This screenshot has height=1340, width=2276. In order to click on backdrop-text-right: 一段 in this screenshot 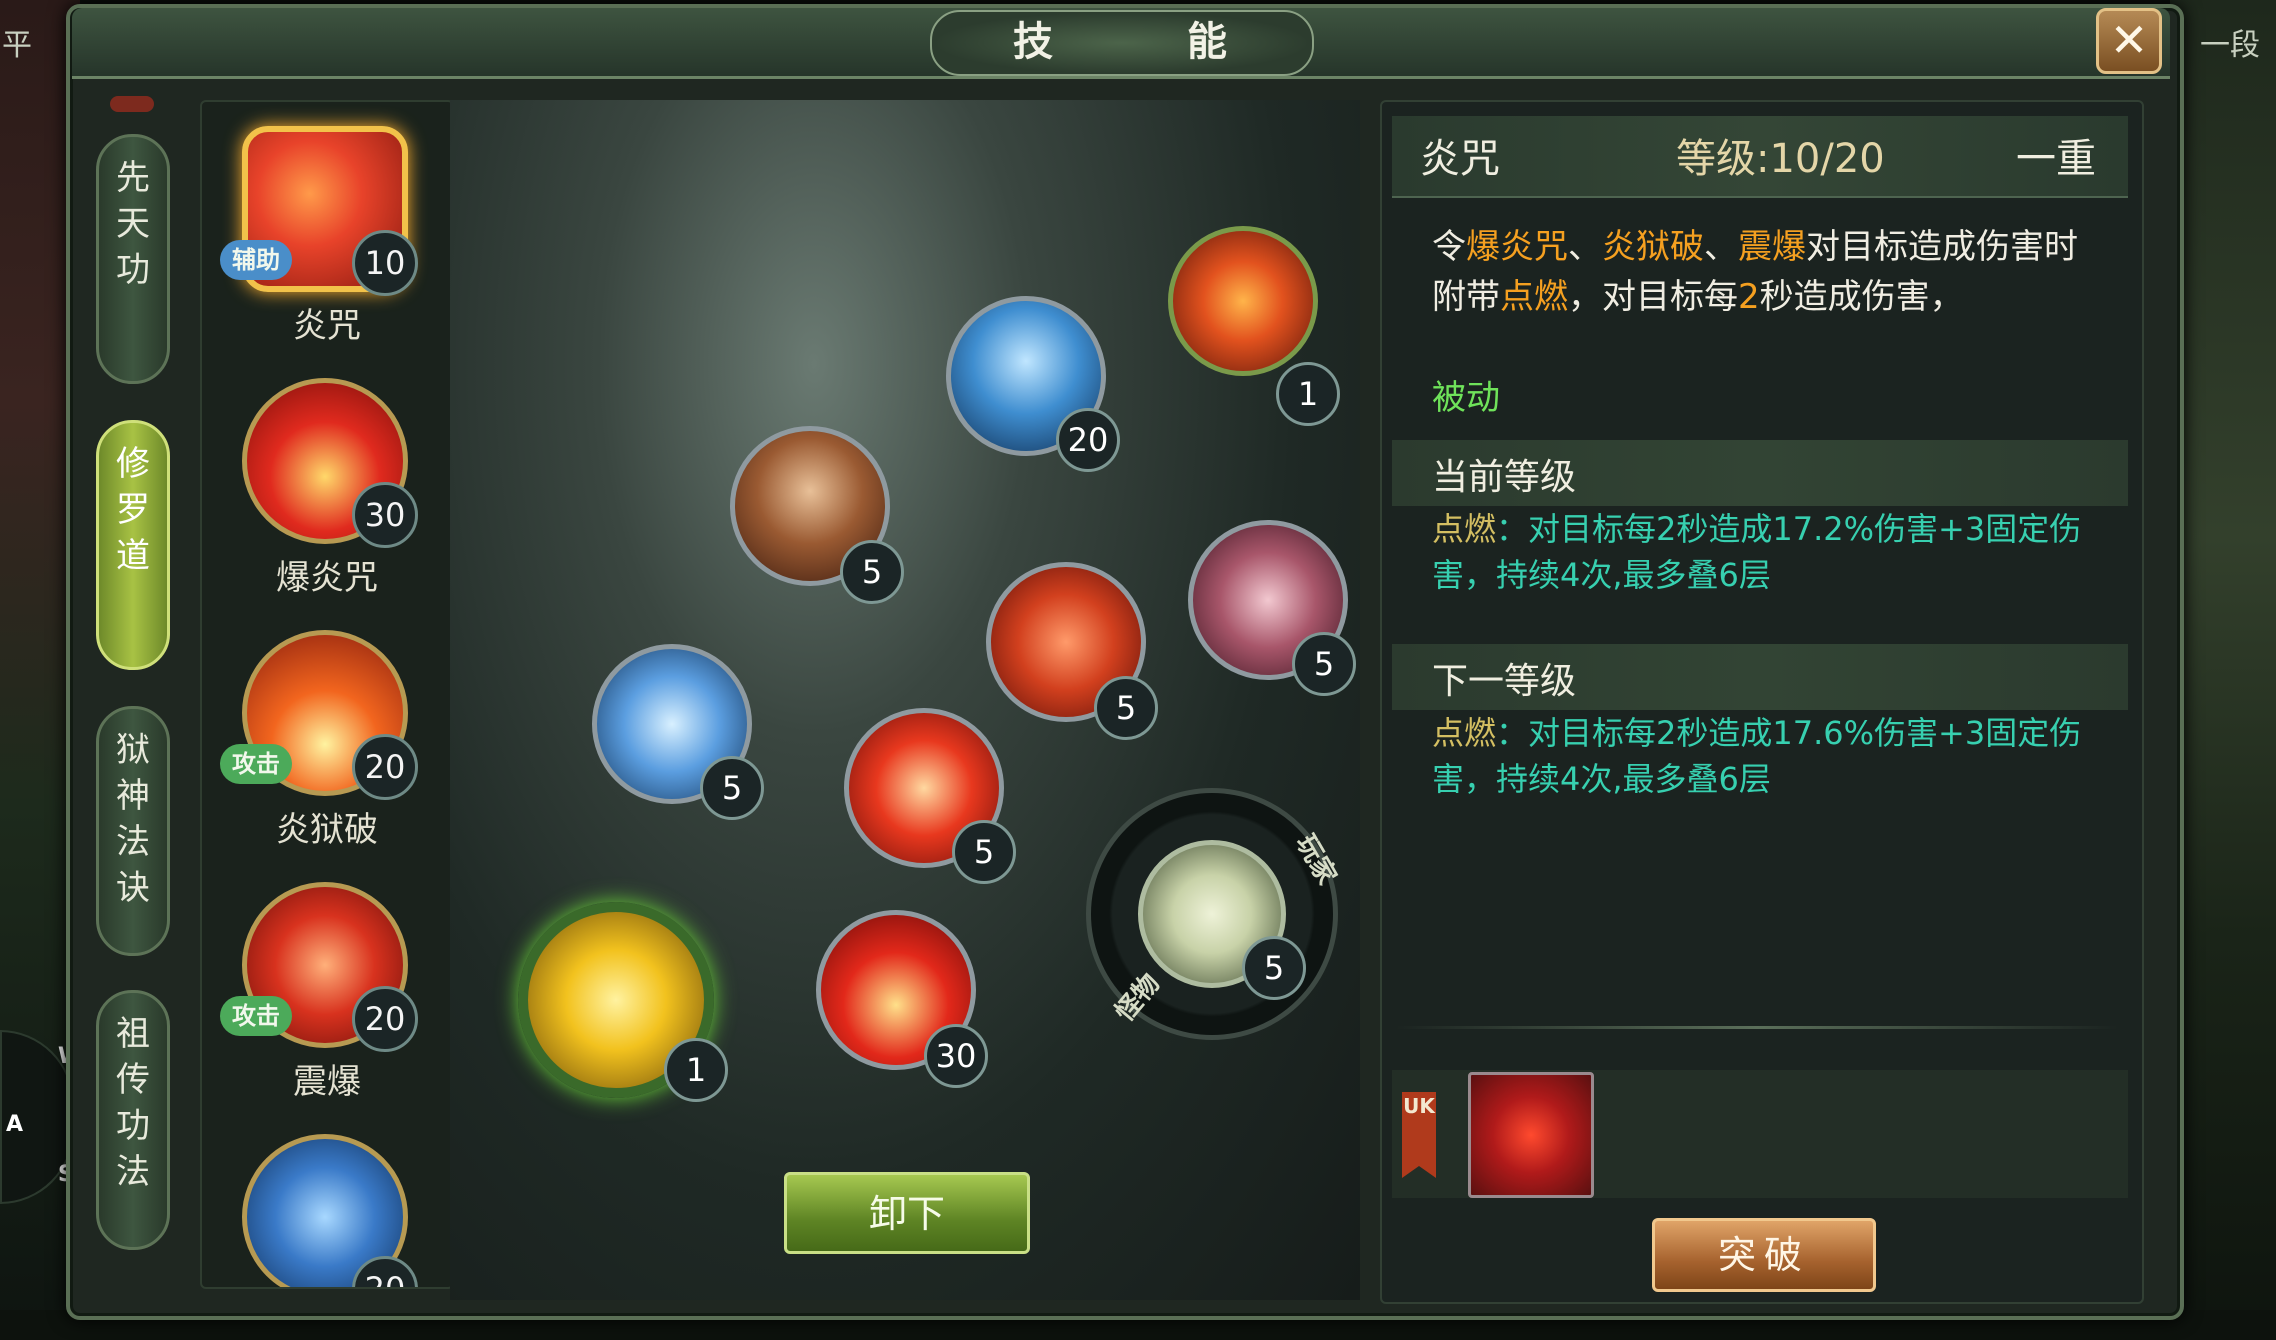, I will do `click(2230, 45)`.